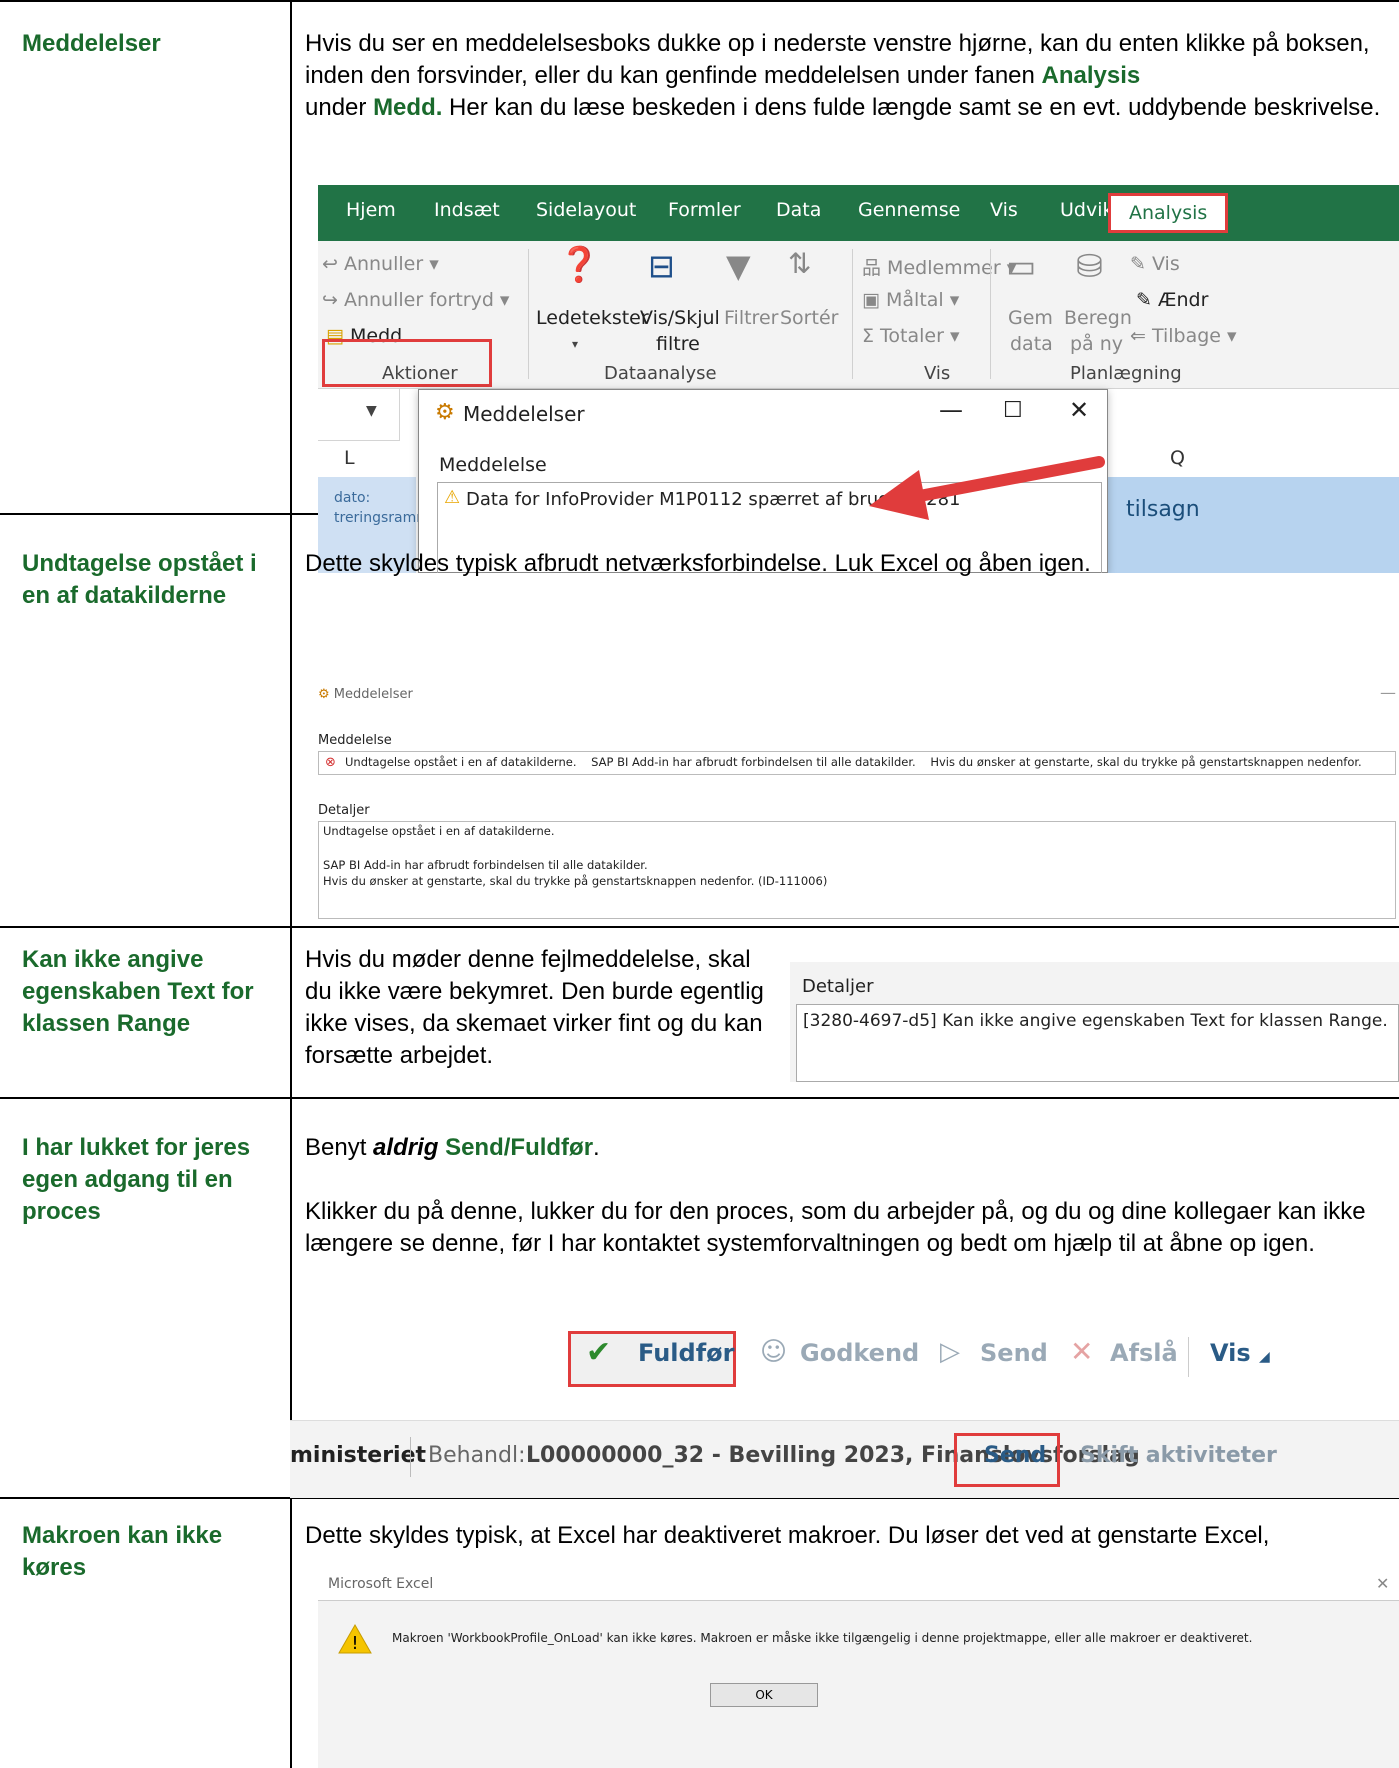 This screenshot has width=1399, height=1768. I want to click on aktioner-group-label: Aktioner, so click(420, 373).